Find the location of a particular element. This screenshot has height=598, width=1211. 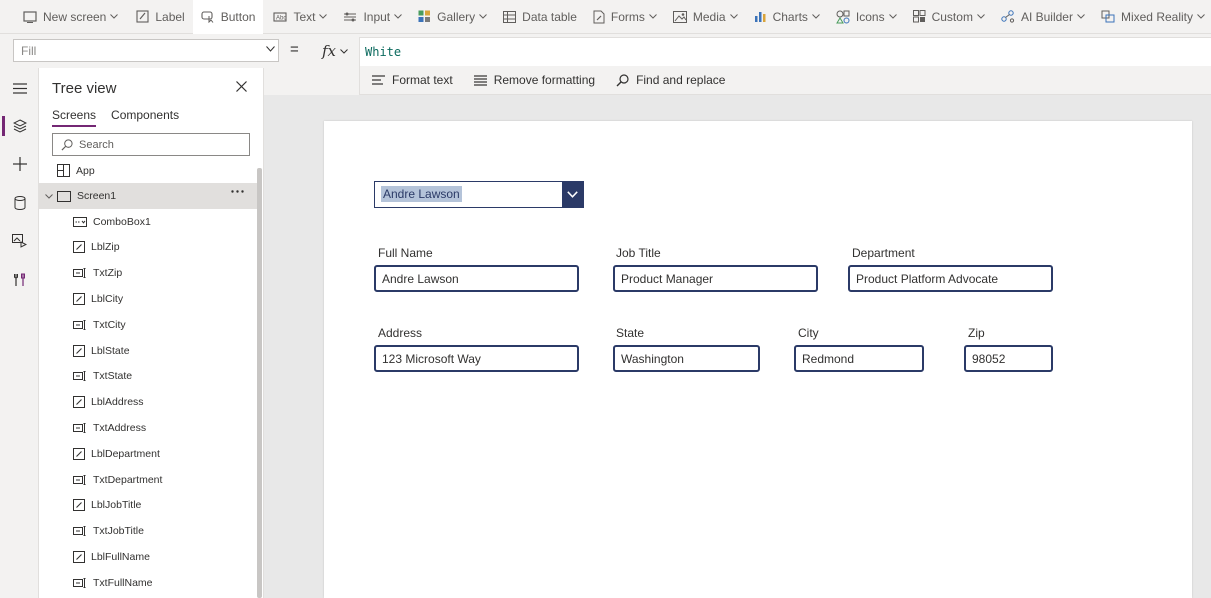

tree-search-box is located at coordinates (151, 144).